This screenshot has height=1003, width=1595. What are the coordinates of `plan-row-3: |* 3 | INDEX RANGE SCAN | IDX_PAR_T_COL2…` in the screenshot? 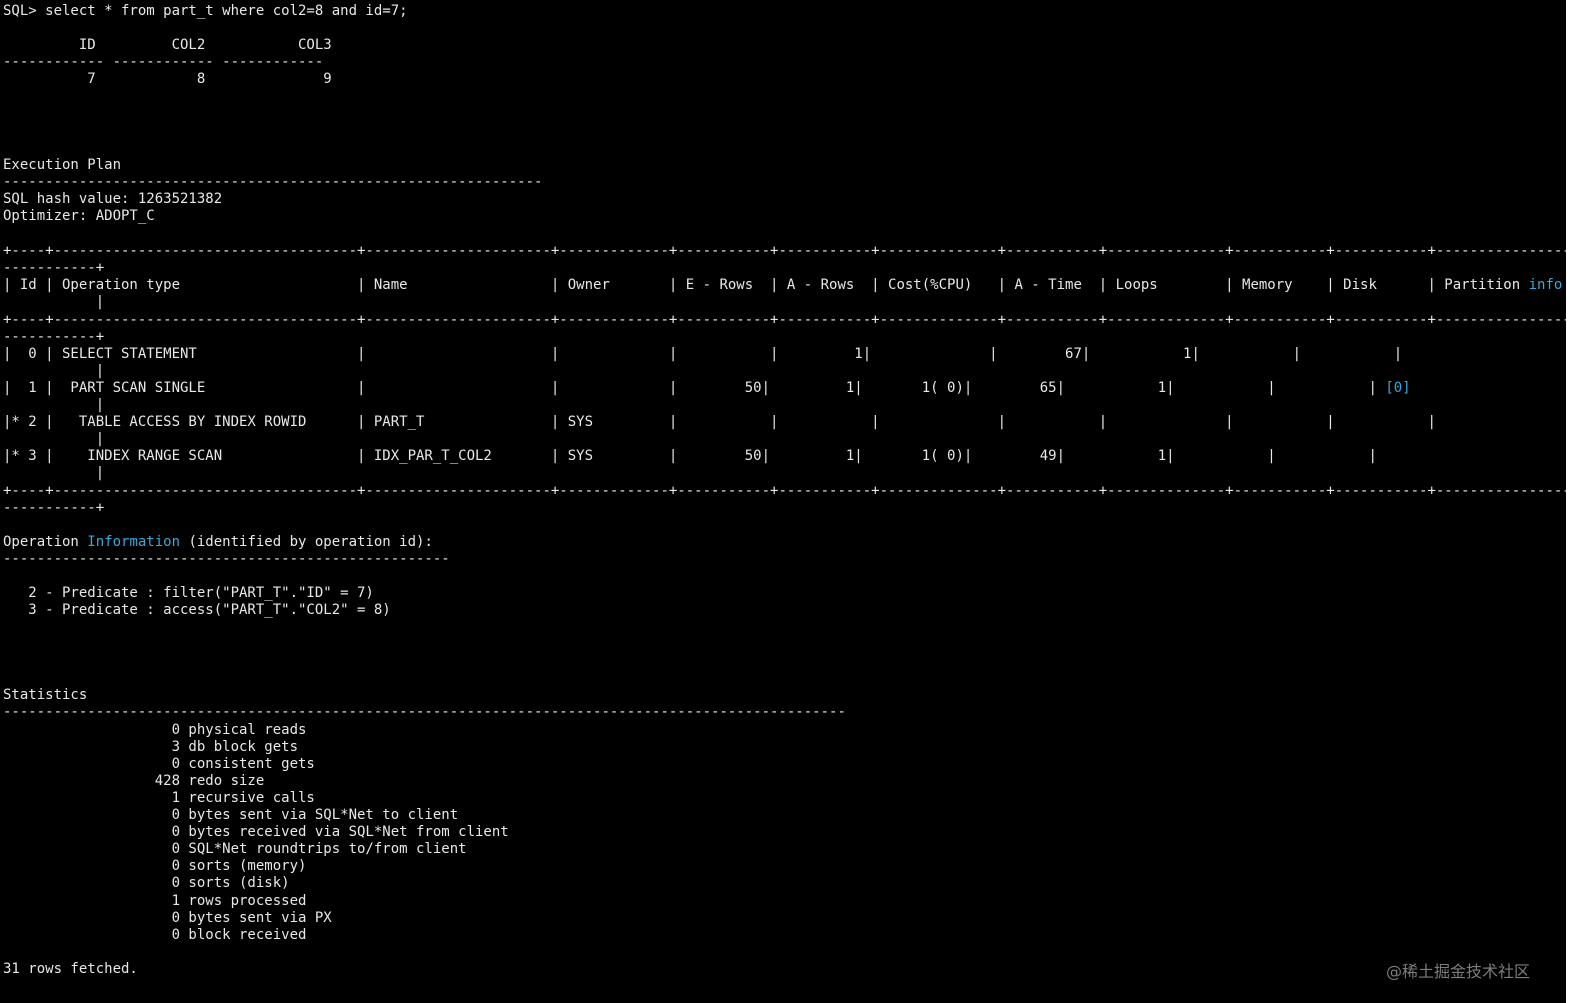 It's located at (690, 456).